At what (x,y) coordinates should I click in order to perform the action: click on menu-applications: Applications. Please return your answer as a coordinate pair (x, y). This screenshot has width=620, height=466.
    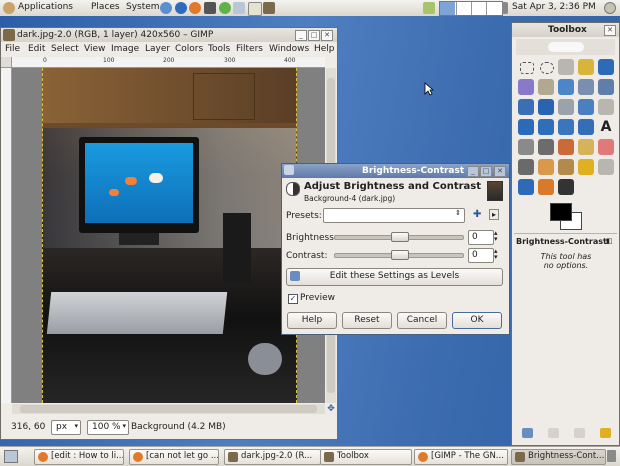
    Looking at the image, I should click on (45, 7).